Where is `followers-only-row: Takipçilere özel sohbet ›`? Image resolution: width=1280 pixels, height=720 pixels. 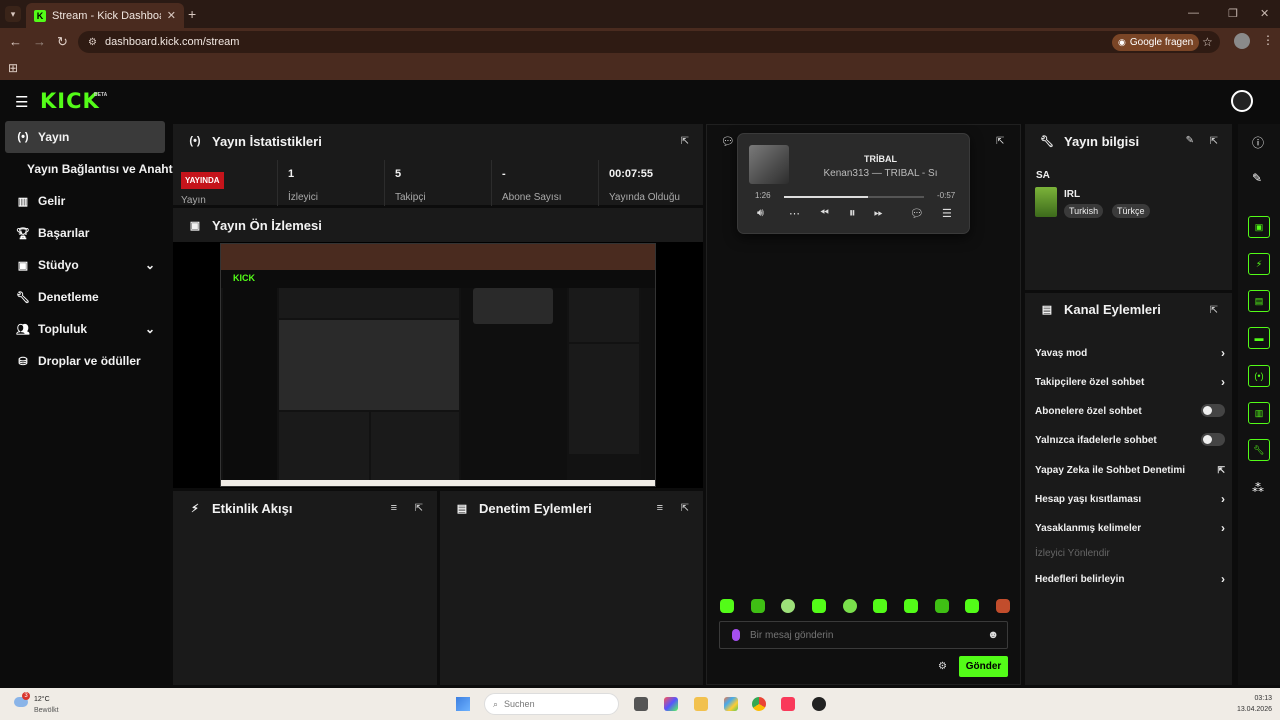 followers-only-row: Takipçilere özel sohbet › is located at coordinates (1130, 382).